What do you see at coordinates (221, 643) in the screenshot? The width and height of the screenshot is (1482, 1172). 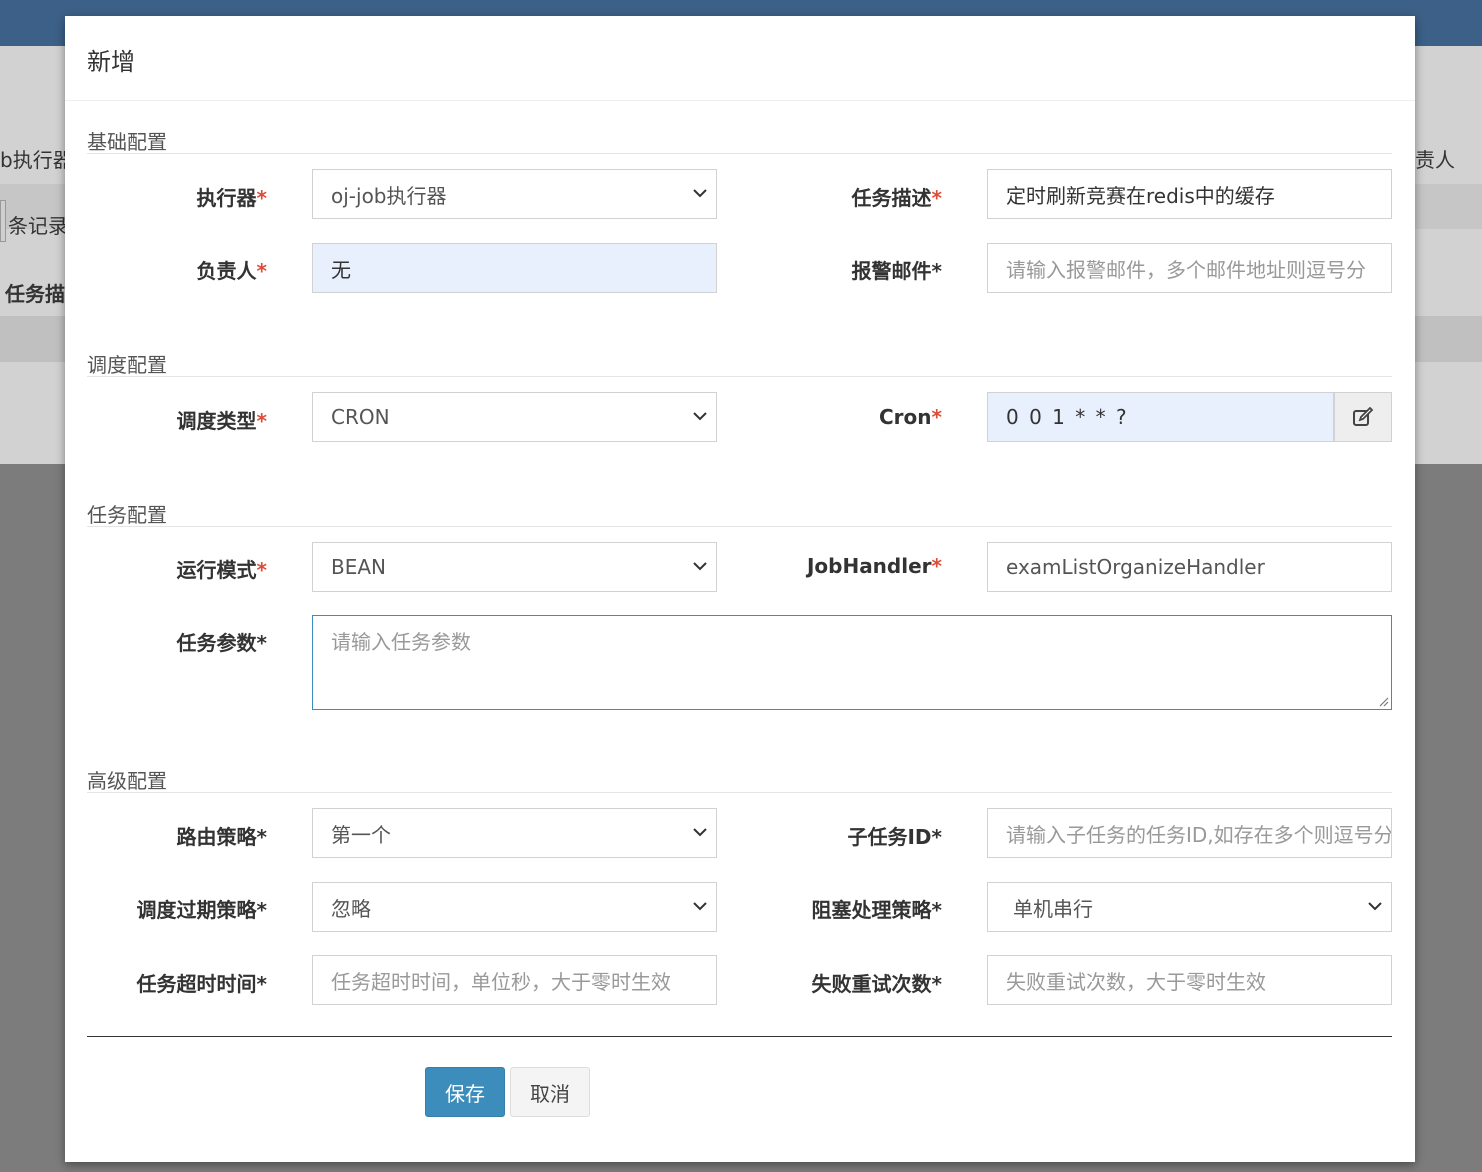 I see `job-param-label: 任务参数*` at bounding box center [221, 643].